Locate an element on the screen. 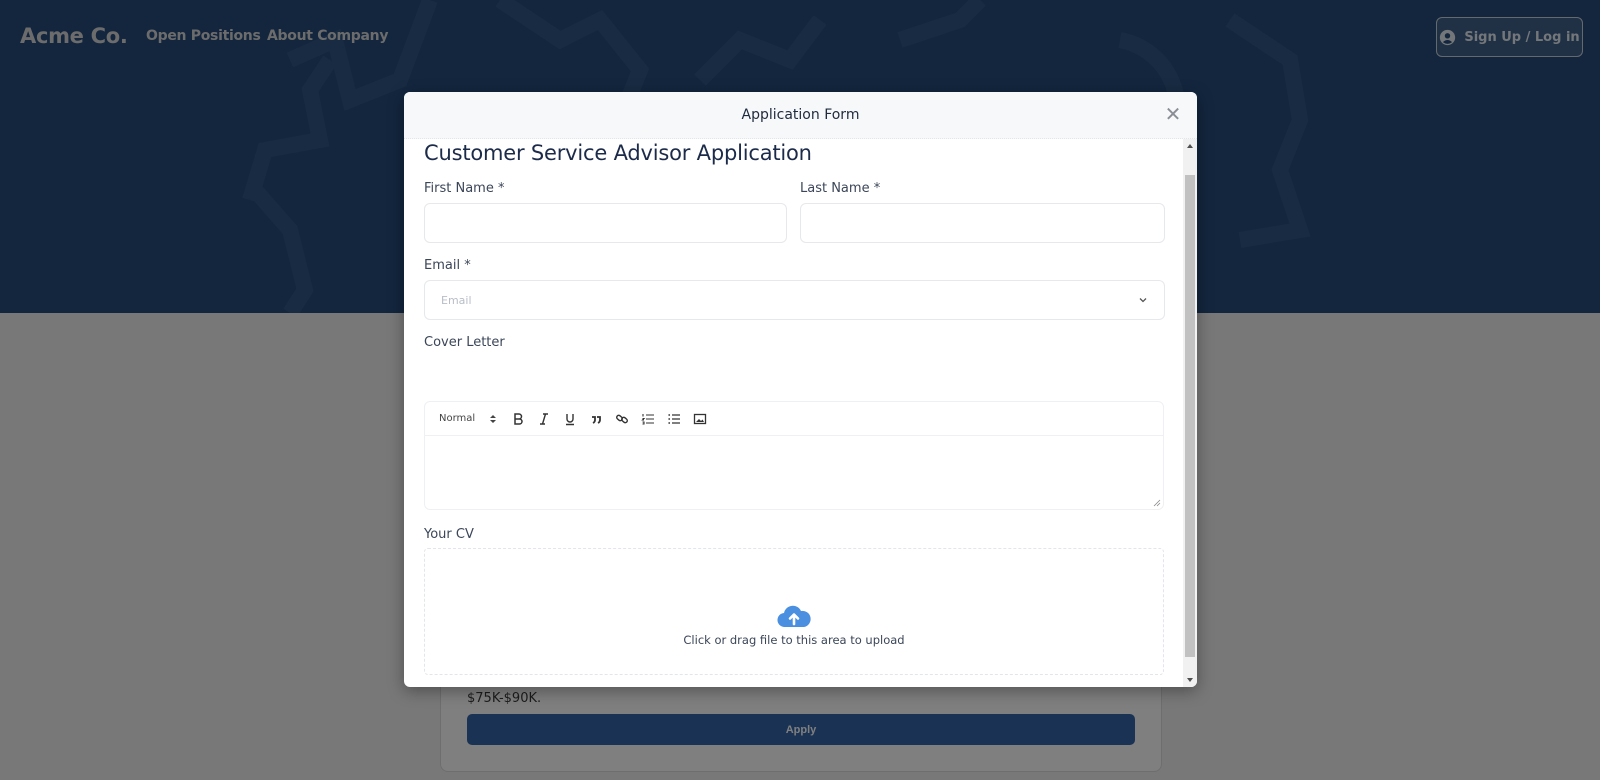  scroll-up-arrow is located at coordinates (1190, 146).